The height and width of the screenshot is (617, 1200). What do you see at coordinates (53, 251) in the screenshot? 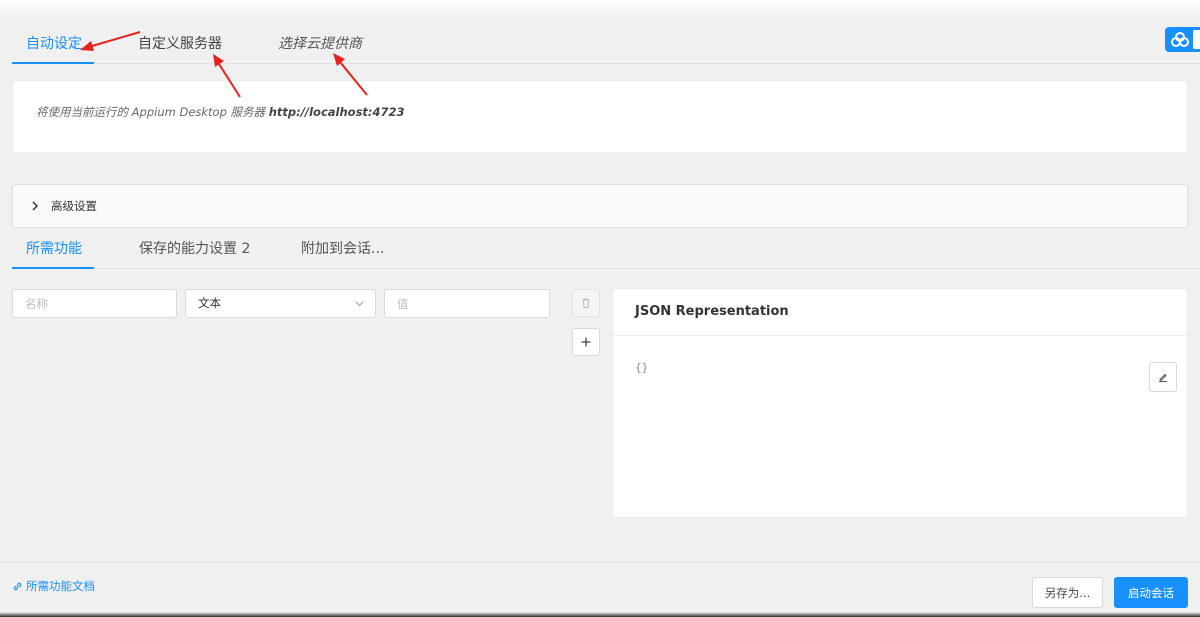
I see `tab-desired-capabilities: 所需功能` at bounding box center [53, 251].